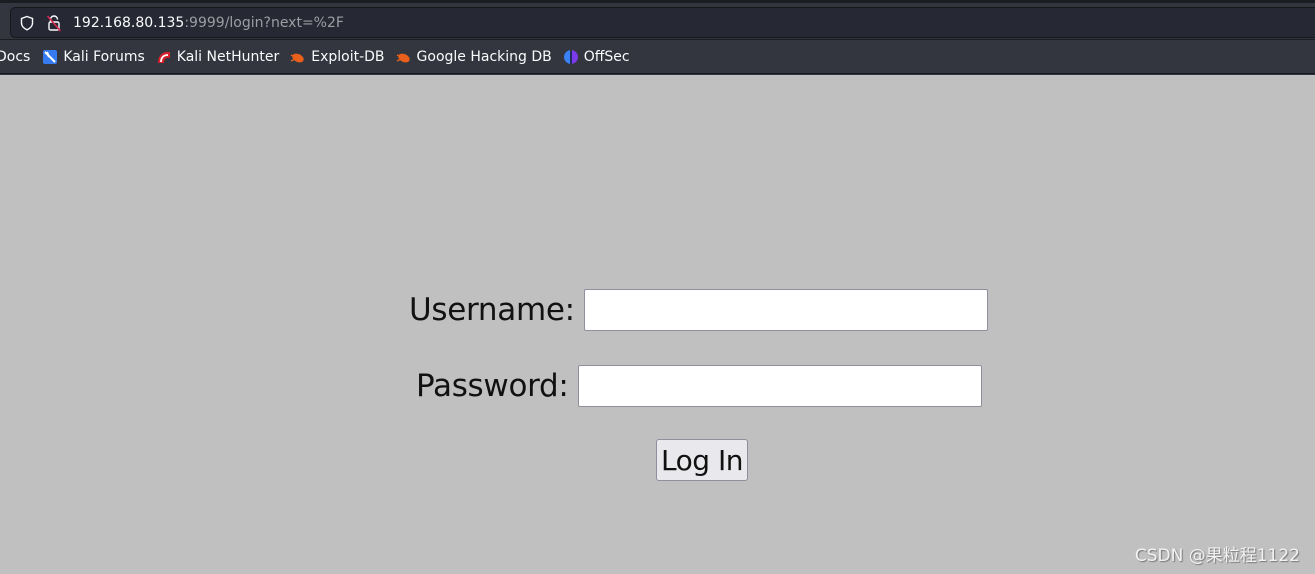 The width and height of the screenshot is (1315, 574). I want to click on bookmark-label: Docs, so click(15, 56).